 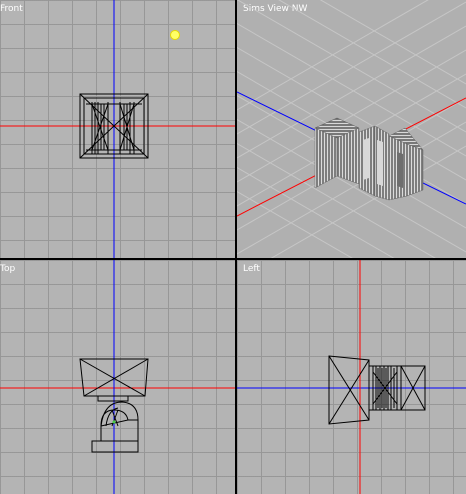 I want to click on model-wireframe-left, so click(x=377, y=390).